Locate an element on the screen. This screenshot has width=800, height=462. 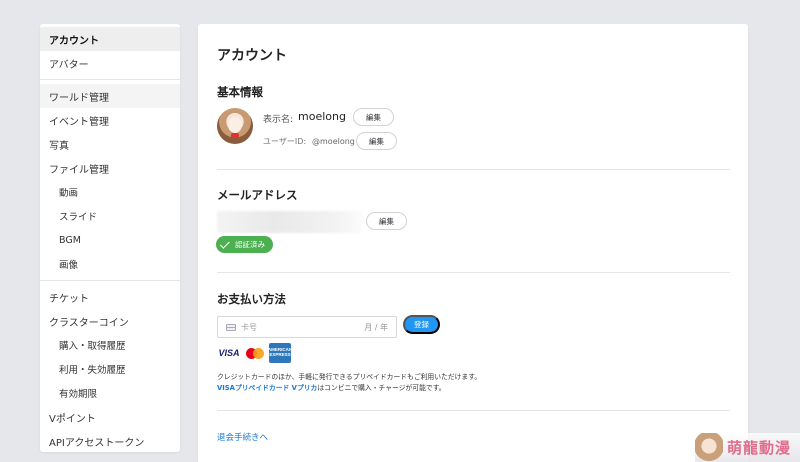
sidebar-item-label: 有効期限 is located at coordinates (78, 394).